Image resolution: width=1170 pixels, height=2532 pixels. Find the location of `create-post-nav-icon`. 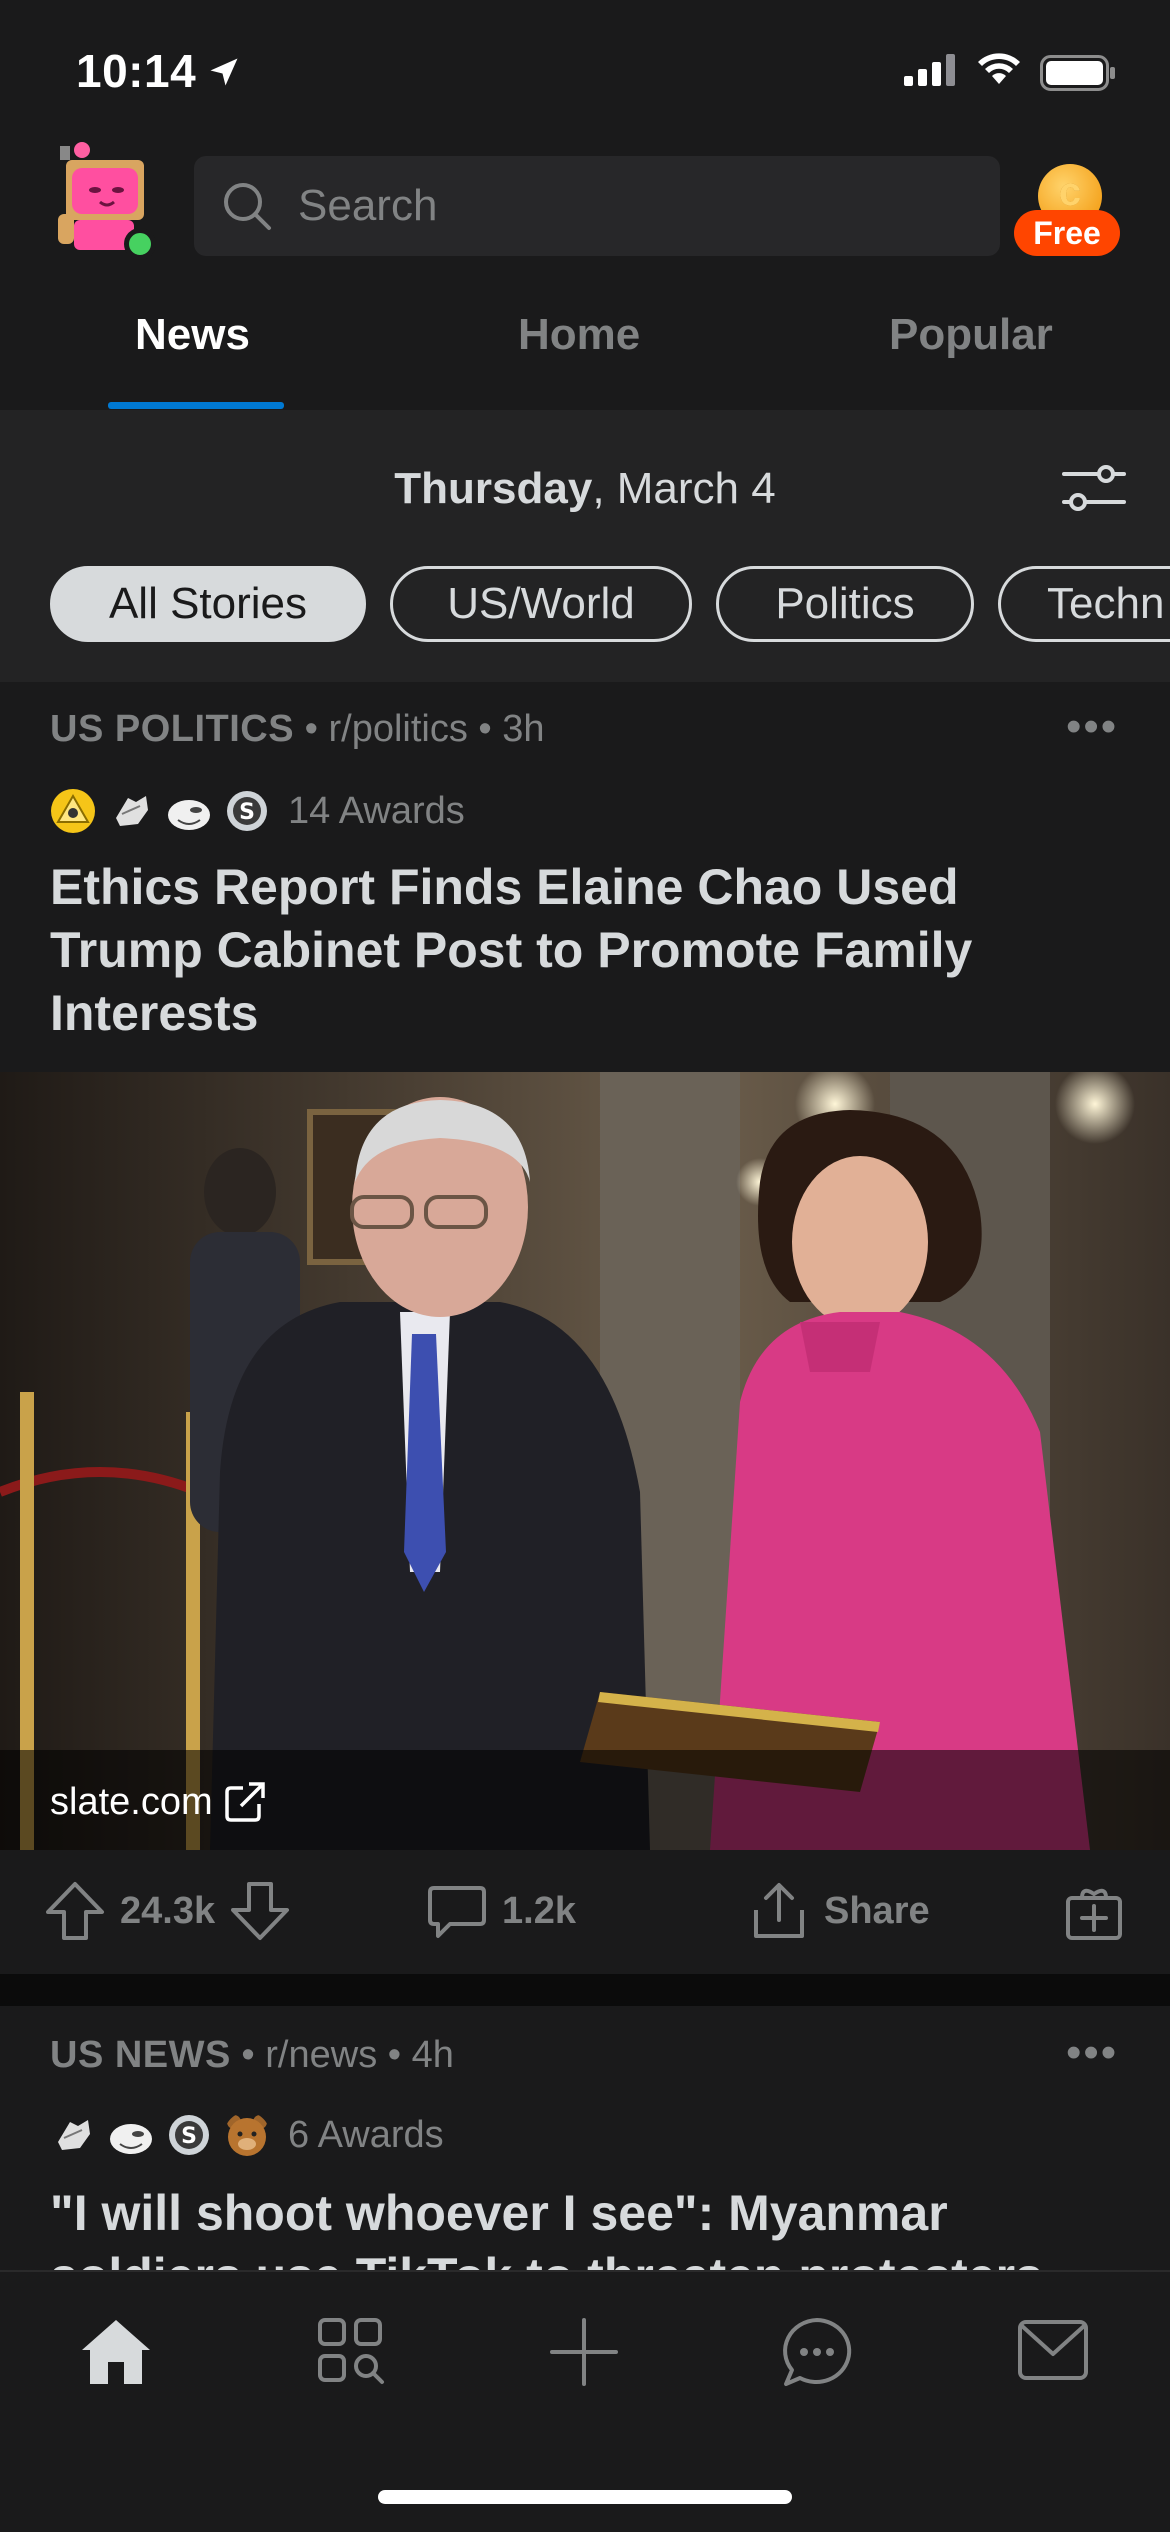

create-post-nav-icon is located at coordinates (584, 2352).